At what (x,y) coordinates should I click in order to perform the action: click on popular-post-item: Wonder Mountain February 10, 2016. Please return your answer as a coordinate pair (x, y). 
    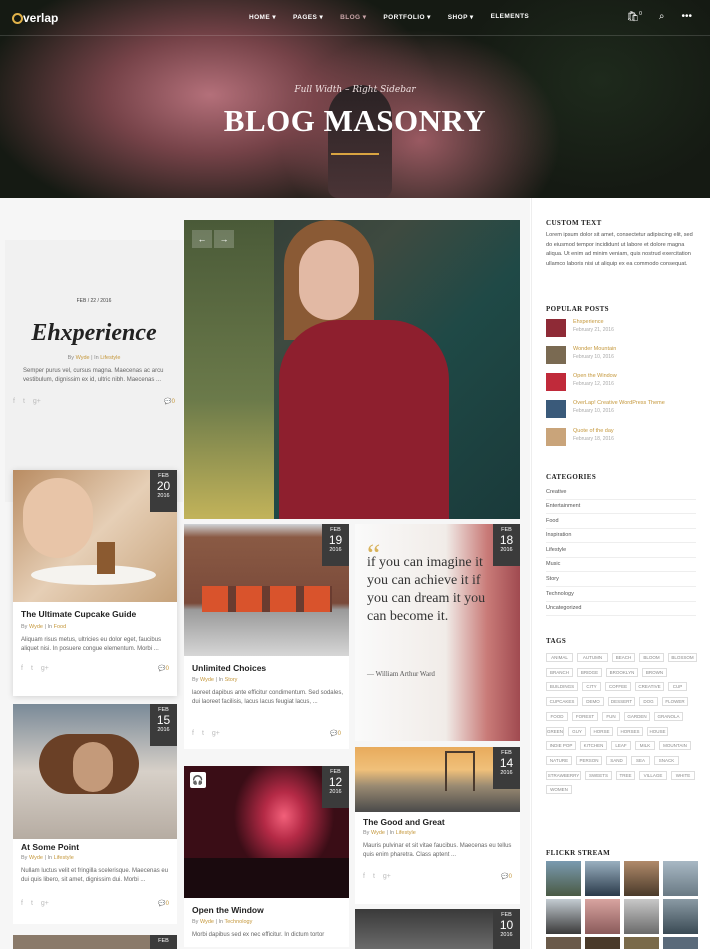
    Looking at the image, I should click on (581, 355).